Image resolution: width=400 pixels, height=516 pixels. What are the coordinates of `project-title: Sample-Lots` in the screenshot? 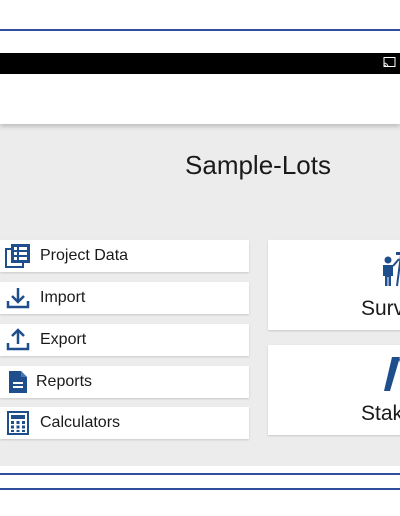 It's located at (258, 165).